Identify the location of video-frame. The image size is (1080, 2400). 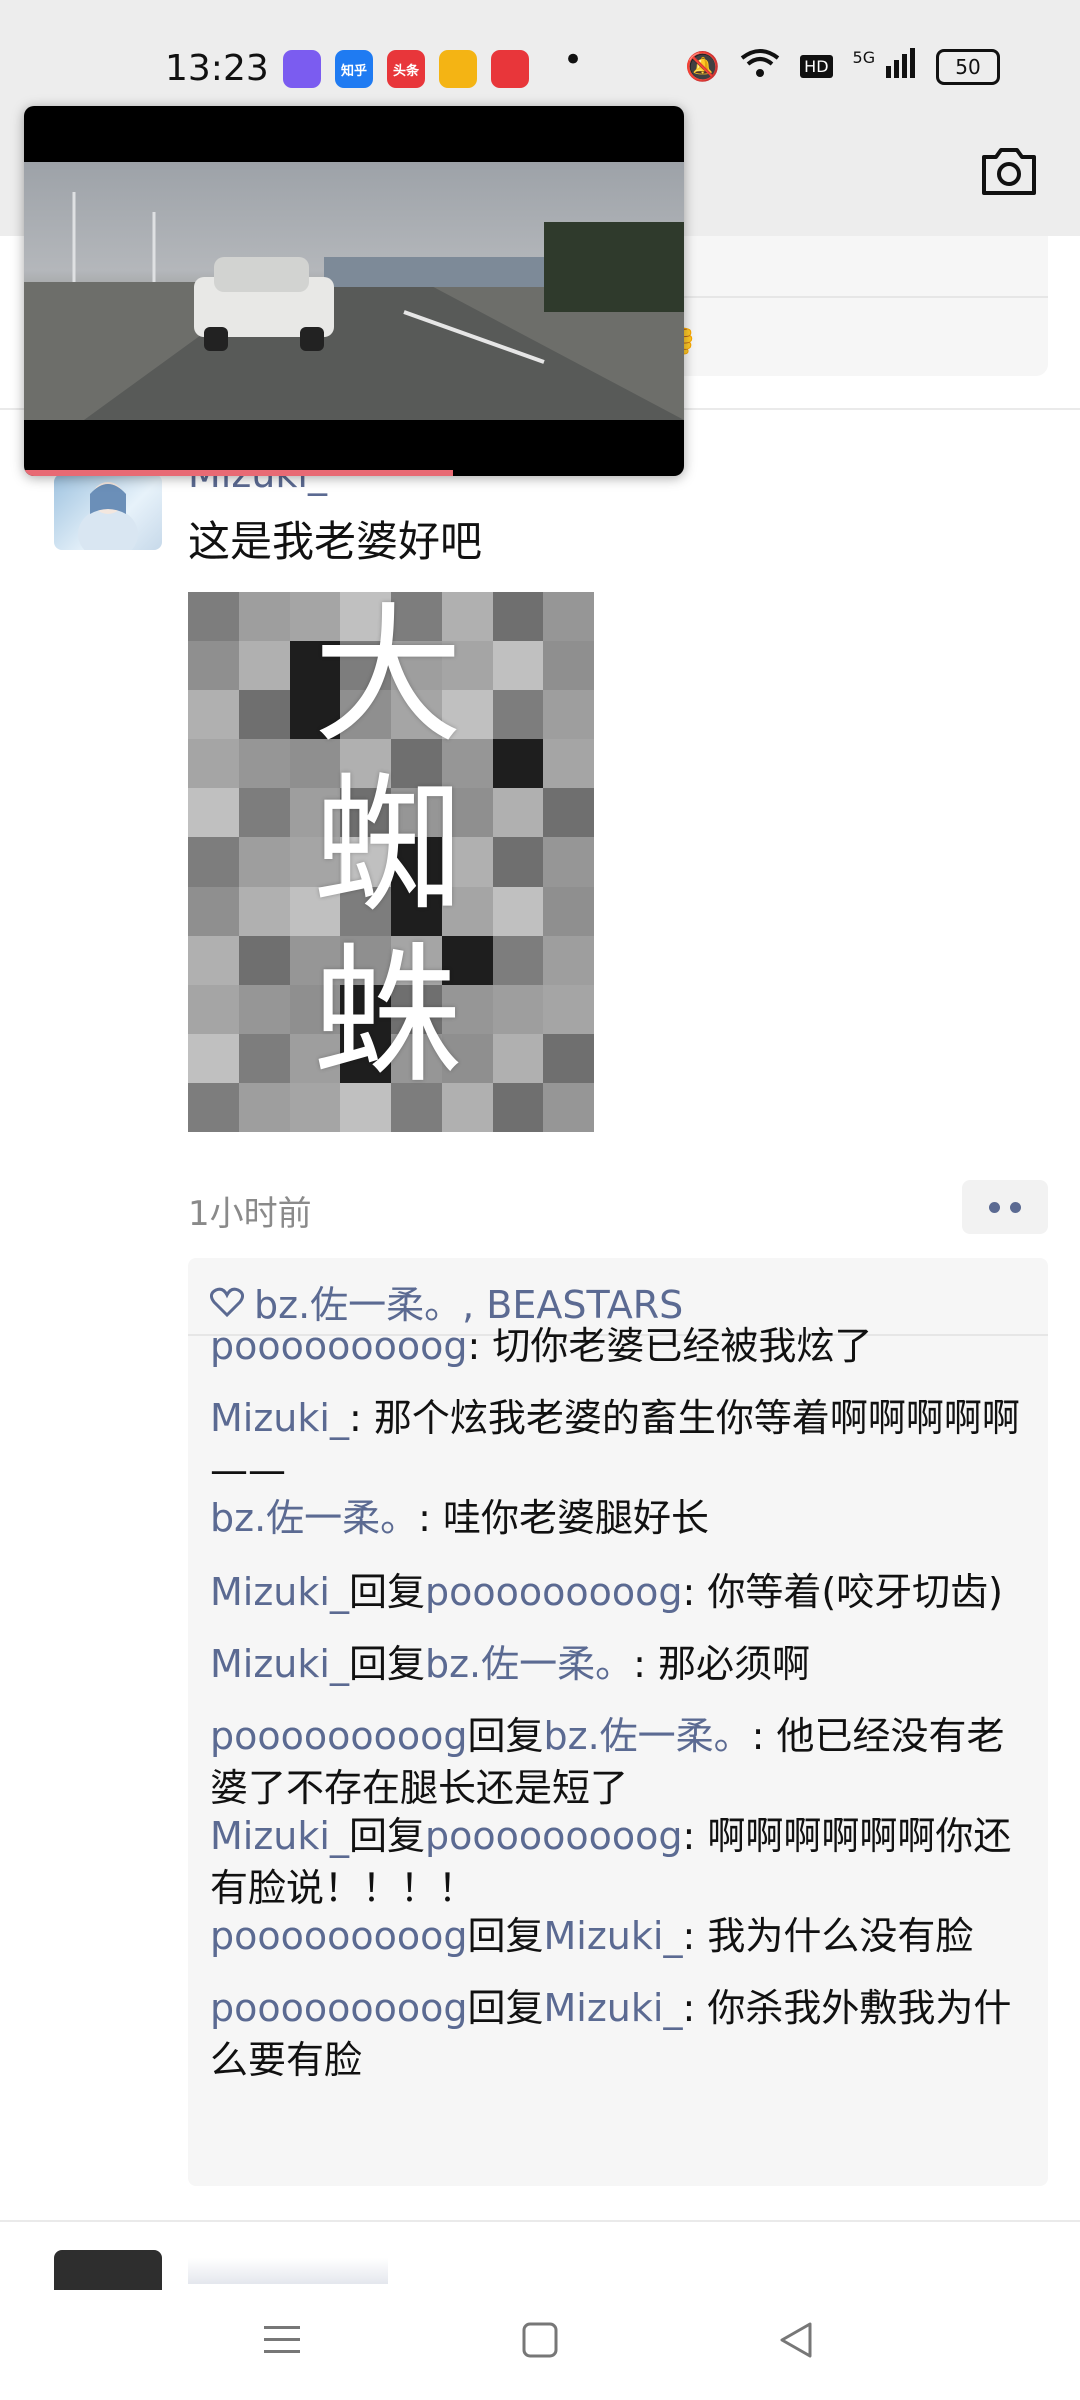
(354, 291).